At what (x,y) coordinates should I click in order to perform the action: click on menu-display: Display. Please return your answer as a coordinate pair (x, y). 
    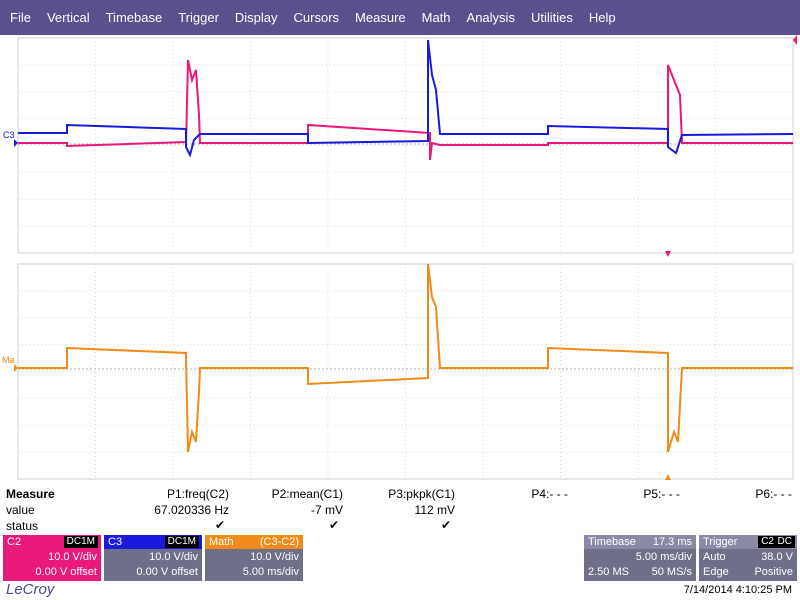
    Looking at the image, I should click on (251, 17).